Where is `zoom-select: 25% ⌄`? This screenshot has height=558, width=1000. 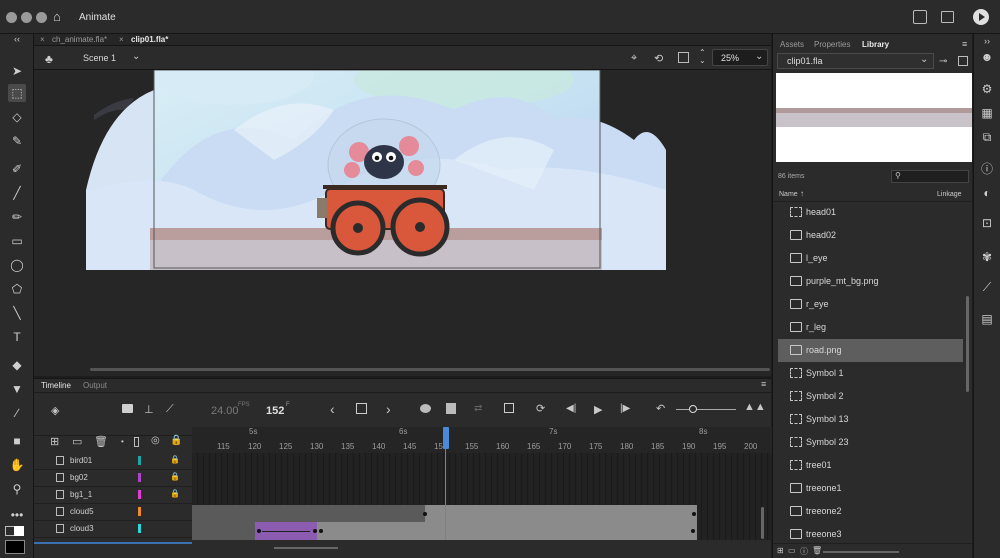 zoom-select: 25% ⌄ is located at coordinates (740, 57).